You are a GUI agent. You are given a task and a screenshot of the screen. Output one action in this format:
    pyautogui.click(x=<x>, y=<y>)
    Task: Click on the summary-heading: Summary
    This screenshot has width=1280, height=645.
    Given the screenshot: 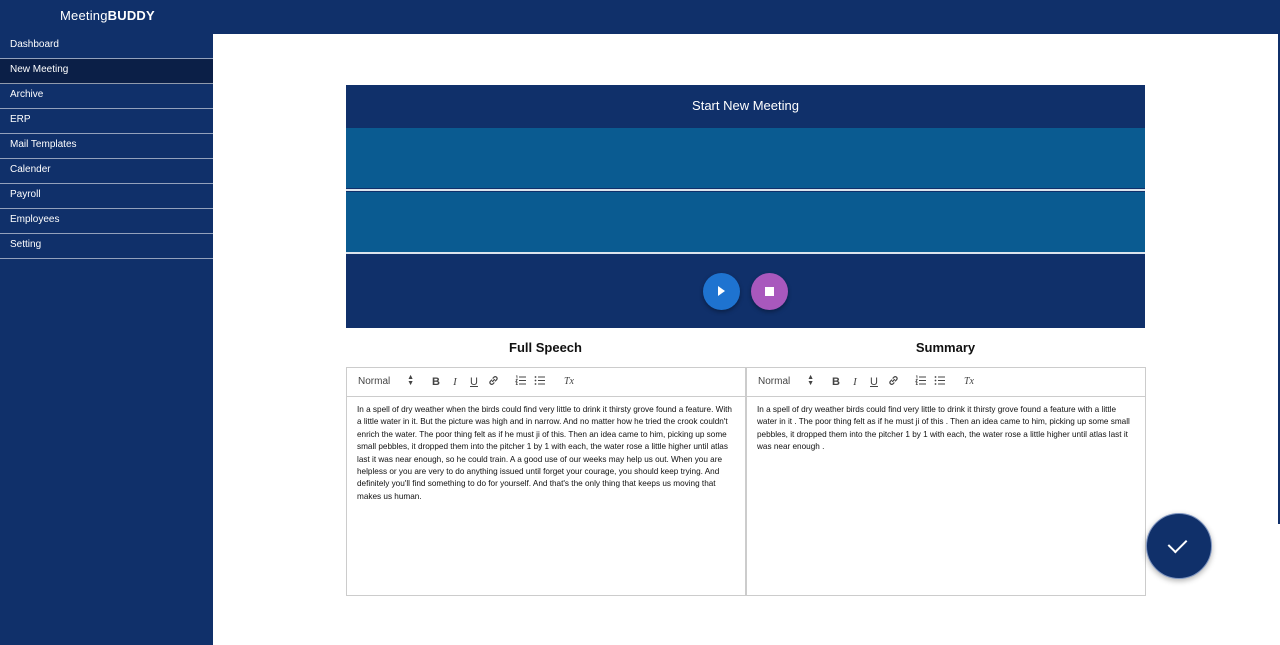 What is the action you would take?
    pyautogui.click(x=945, y=347)
    